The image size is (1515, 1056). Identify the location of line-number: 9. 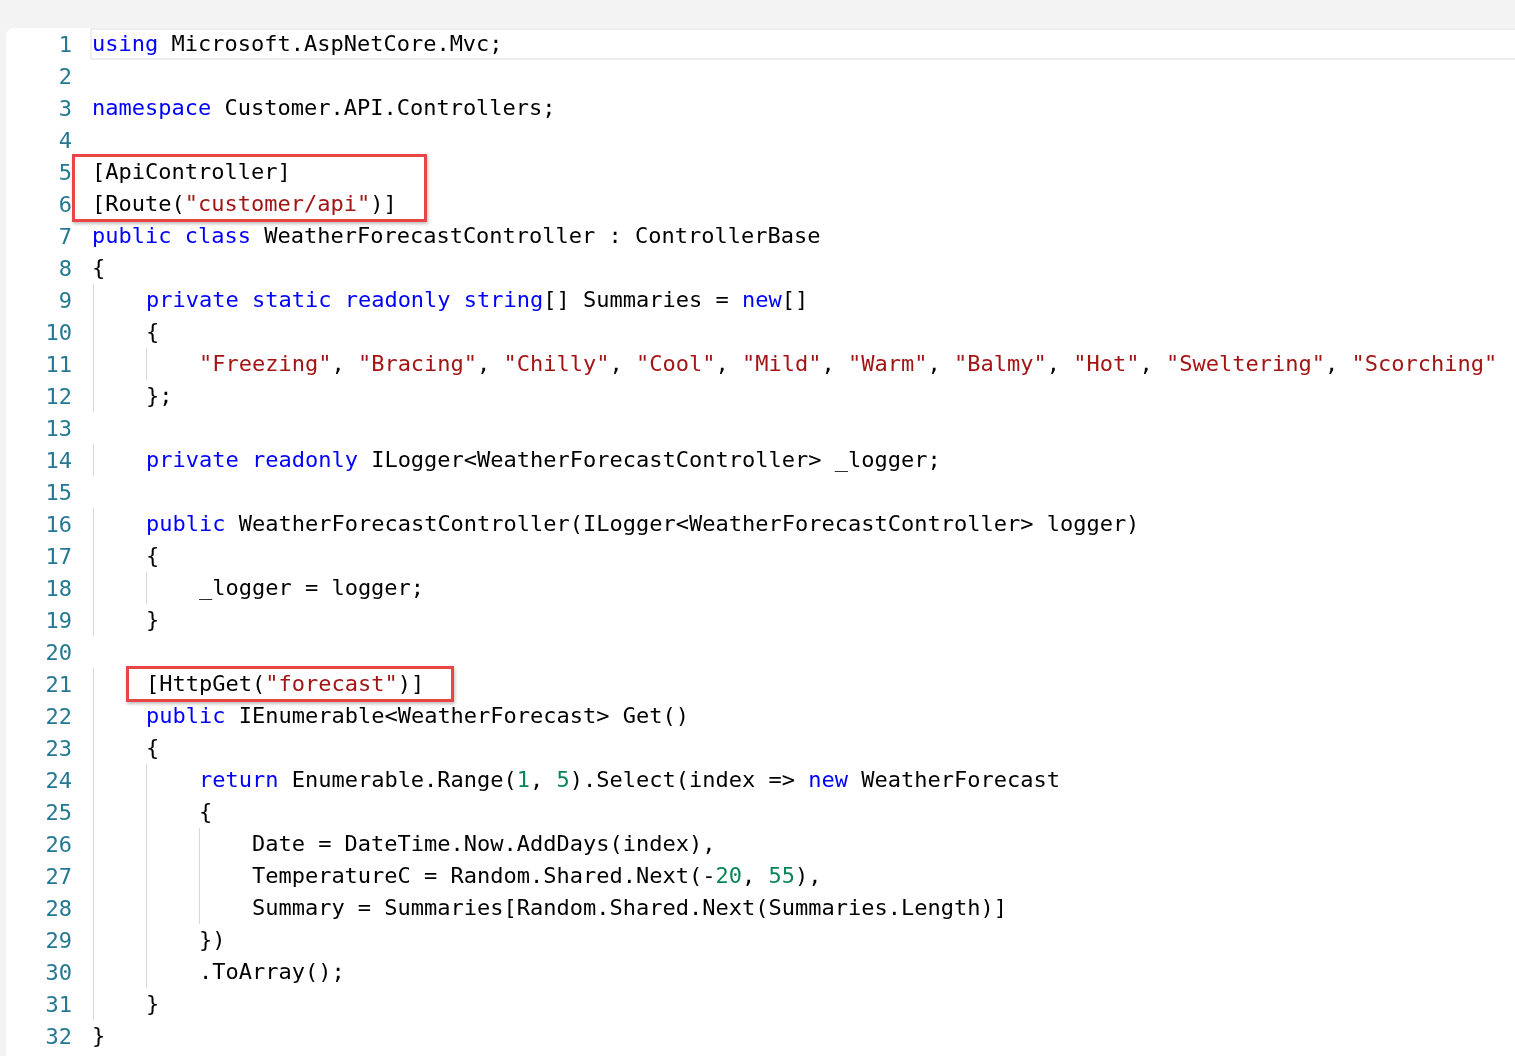
(64, 300).